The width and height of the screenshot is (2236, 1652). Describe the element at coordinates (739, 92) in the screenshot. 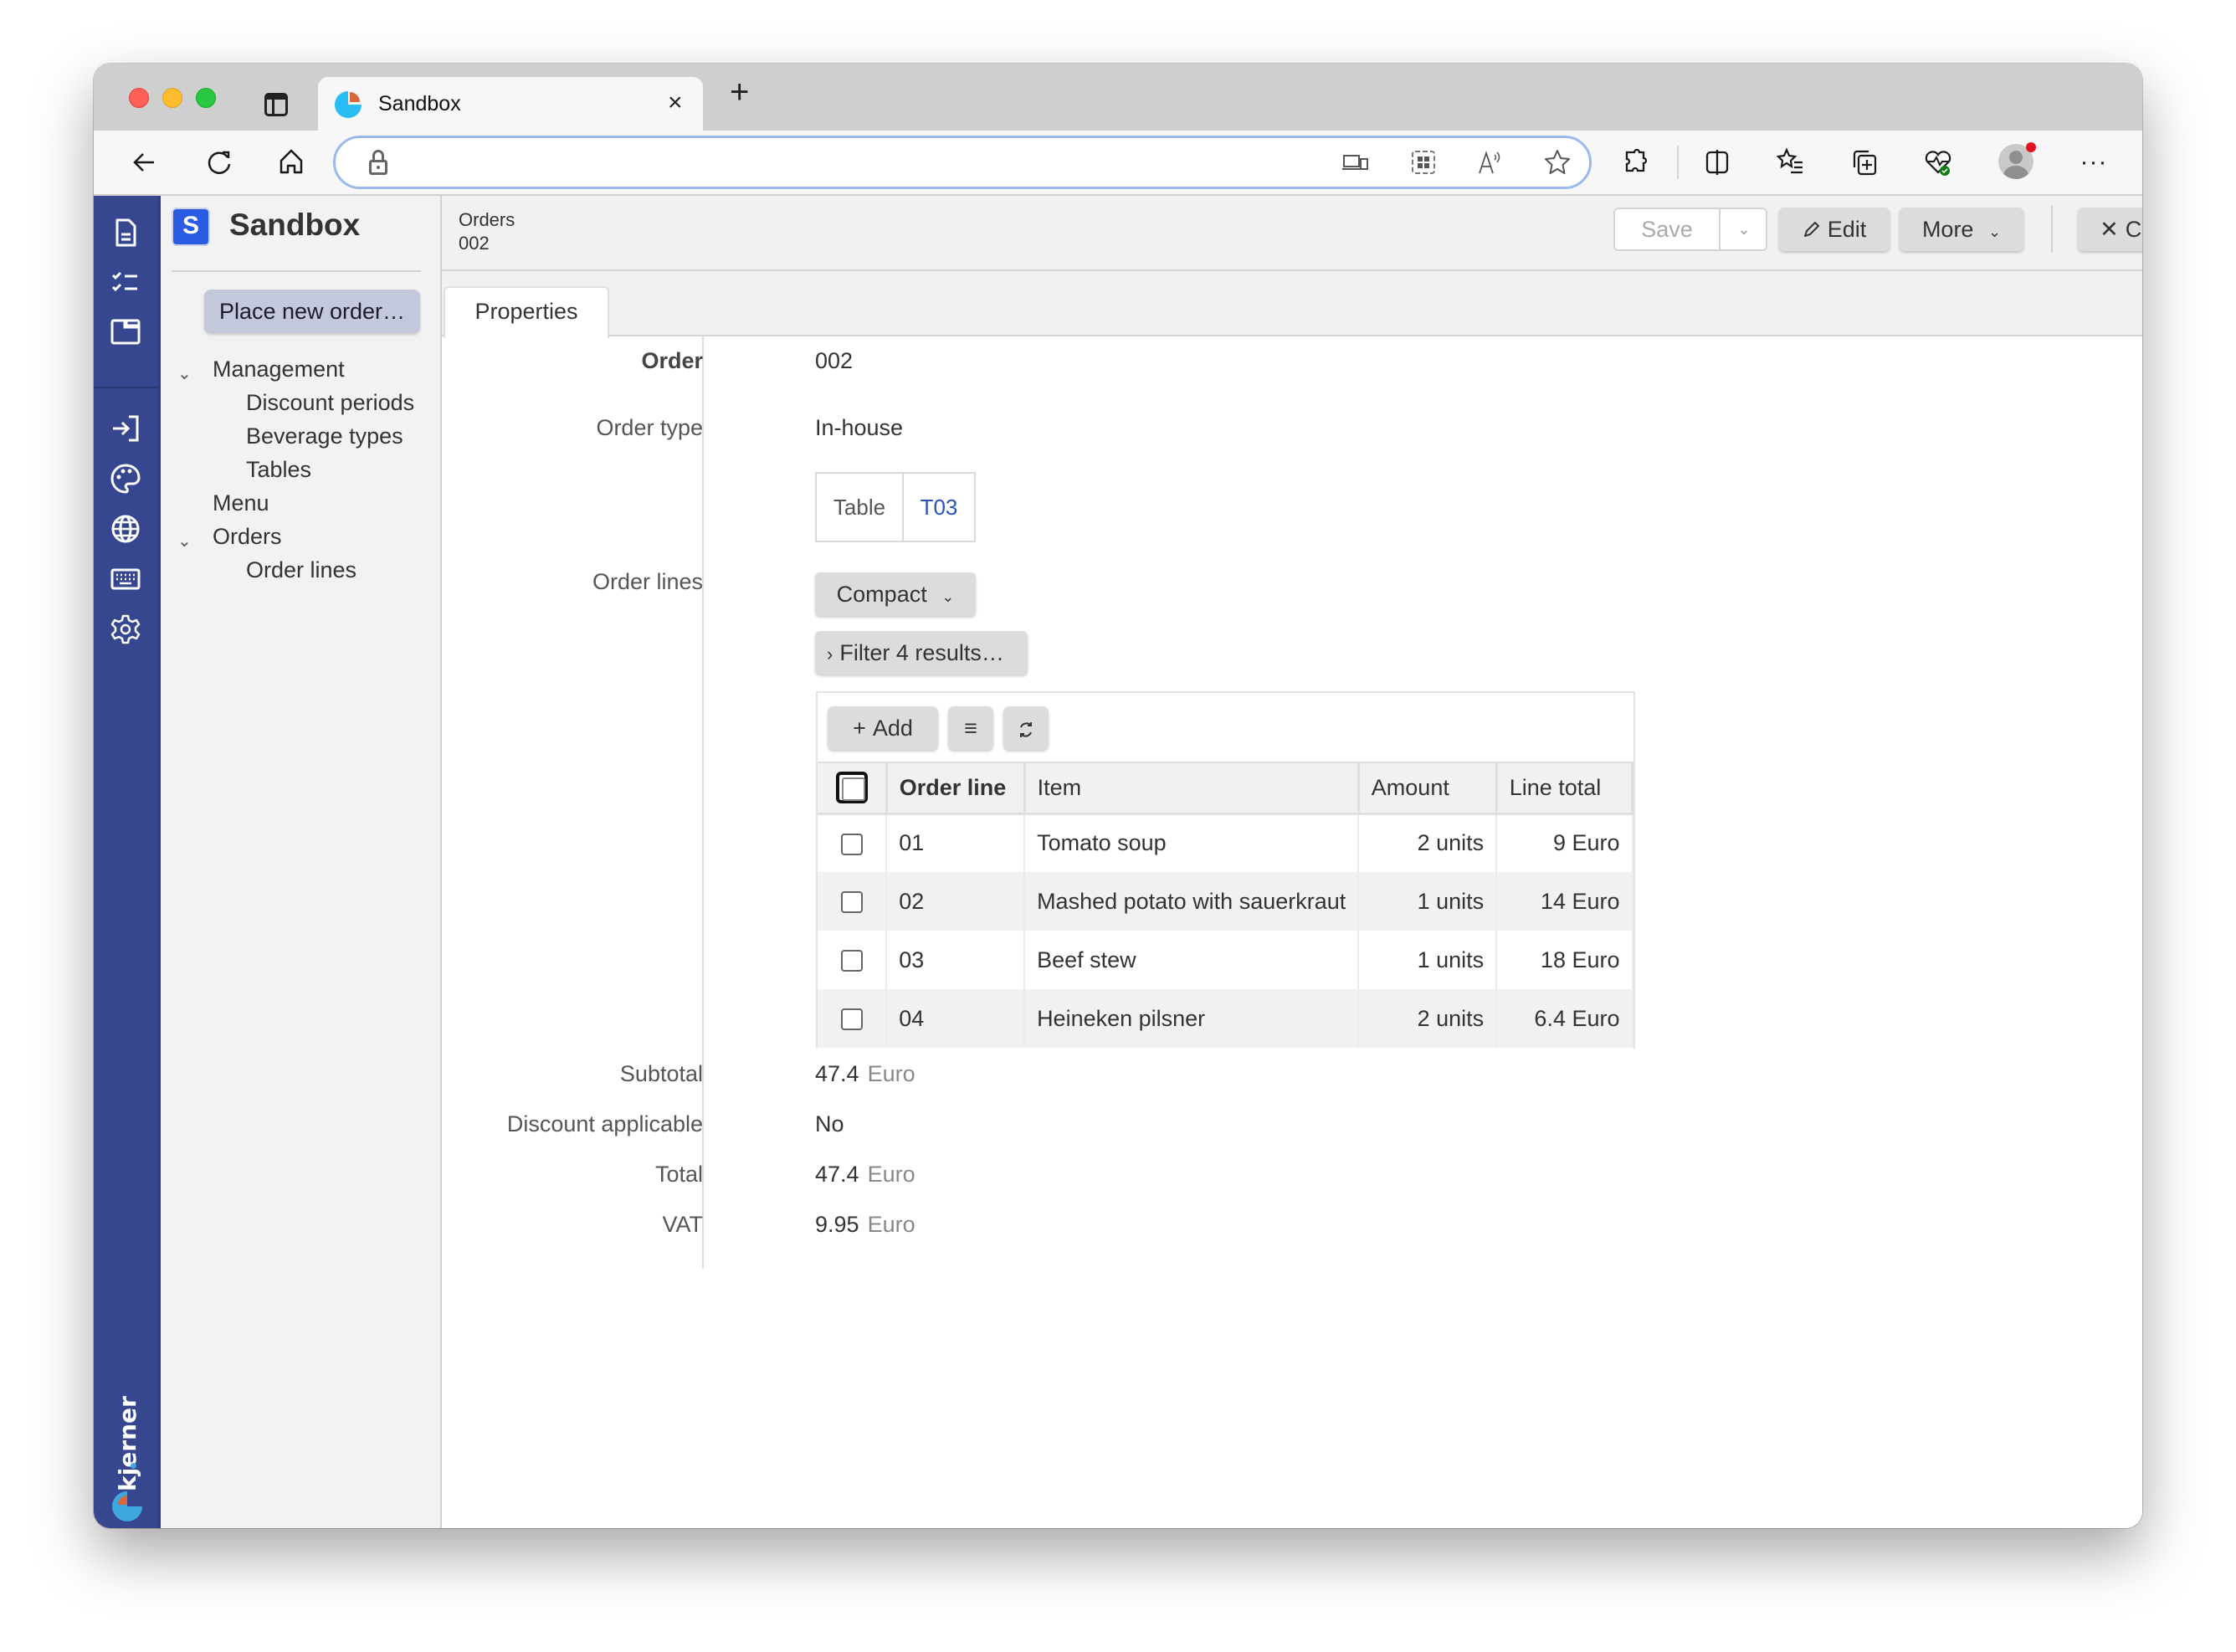

I see `new-tab-button: +` at that location.